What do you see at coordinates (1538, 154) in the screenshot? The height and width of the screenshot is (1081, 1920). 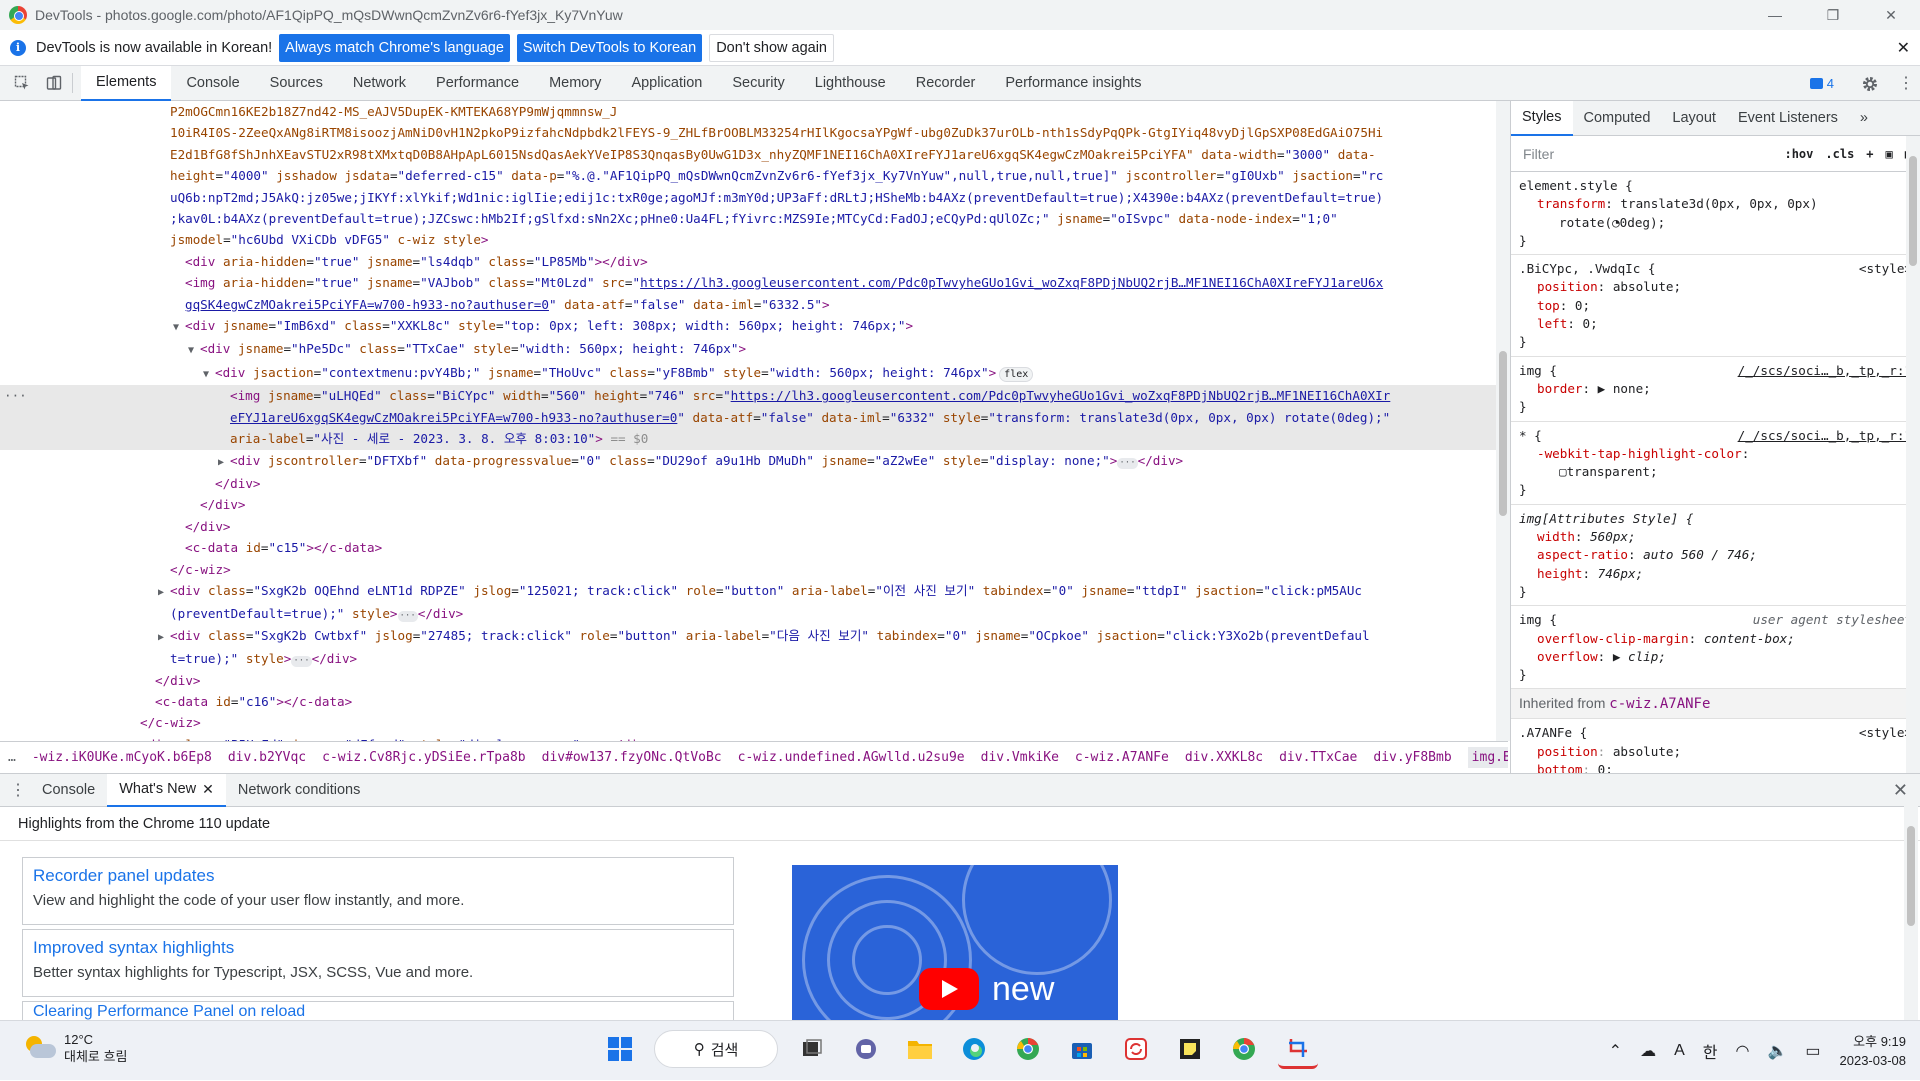 I see `filter-input: Filter` at bounding box center [1538, 154].